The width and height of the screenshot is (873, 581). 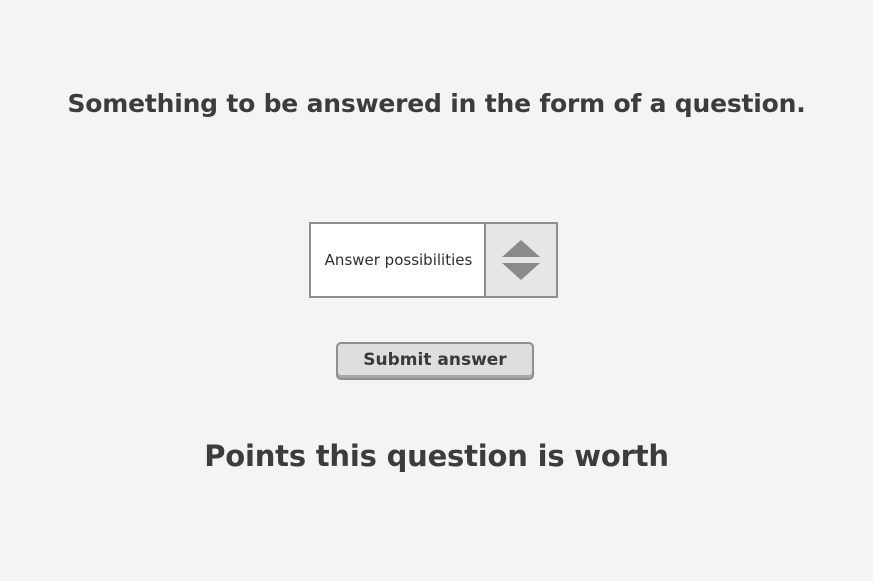 I want to click on answer-select-value: Answer possibilities, so click(x=398, y=260).